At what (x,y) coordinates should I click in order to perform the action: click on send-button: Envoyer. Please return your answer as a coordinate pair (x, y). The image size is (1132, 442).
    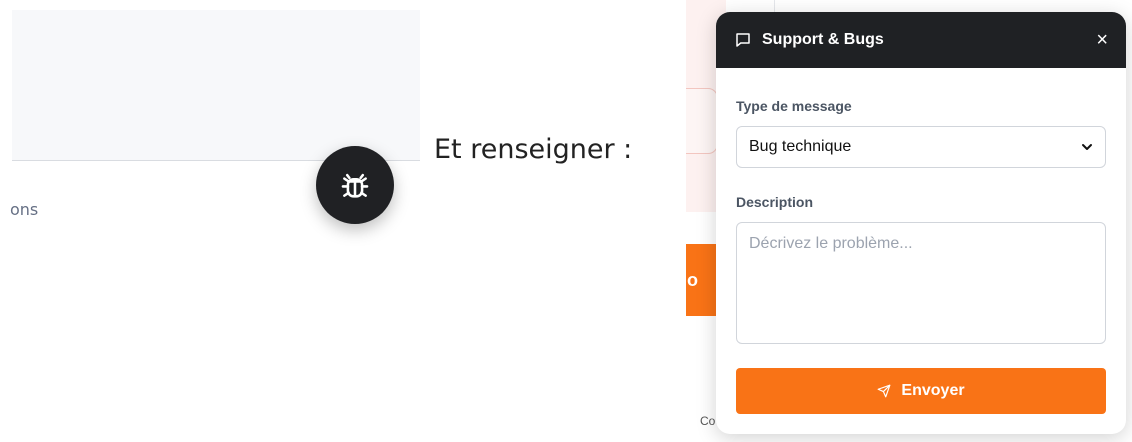
    Looking at the image, I should click on (921, 391).